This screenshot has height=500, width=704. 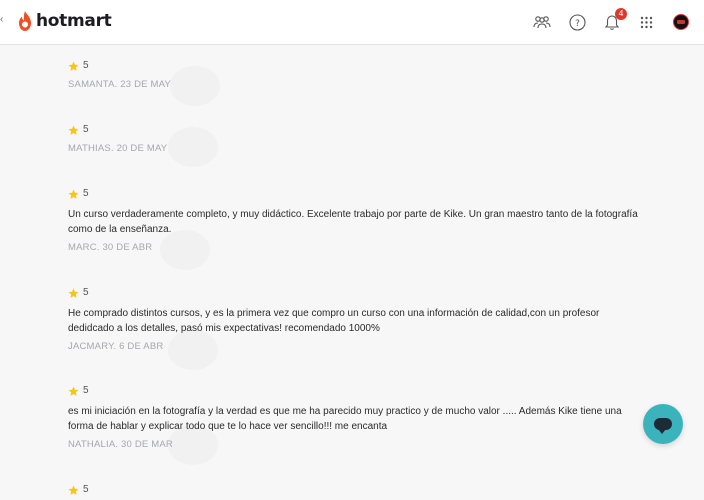 What do you see at coordinates (614, 20) in the screenshot?
I see `notifications-button: 4` at bounding box center [614, 20].